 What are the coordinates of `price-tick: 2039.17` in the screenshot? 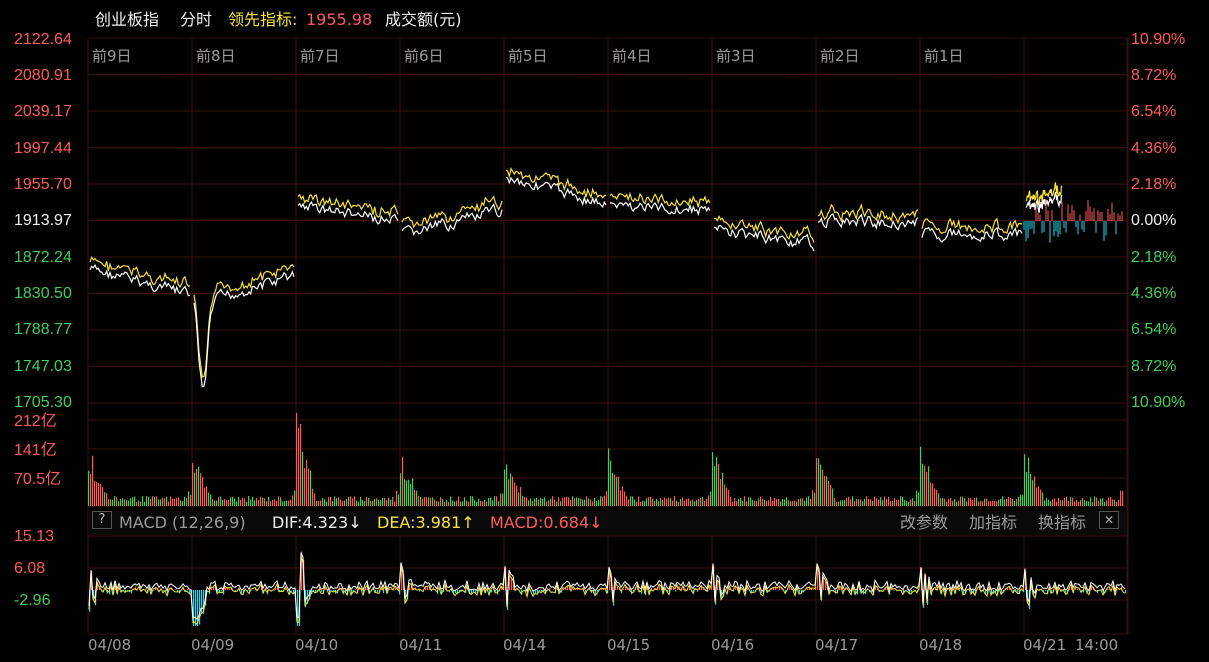 It's located at (43, 111).